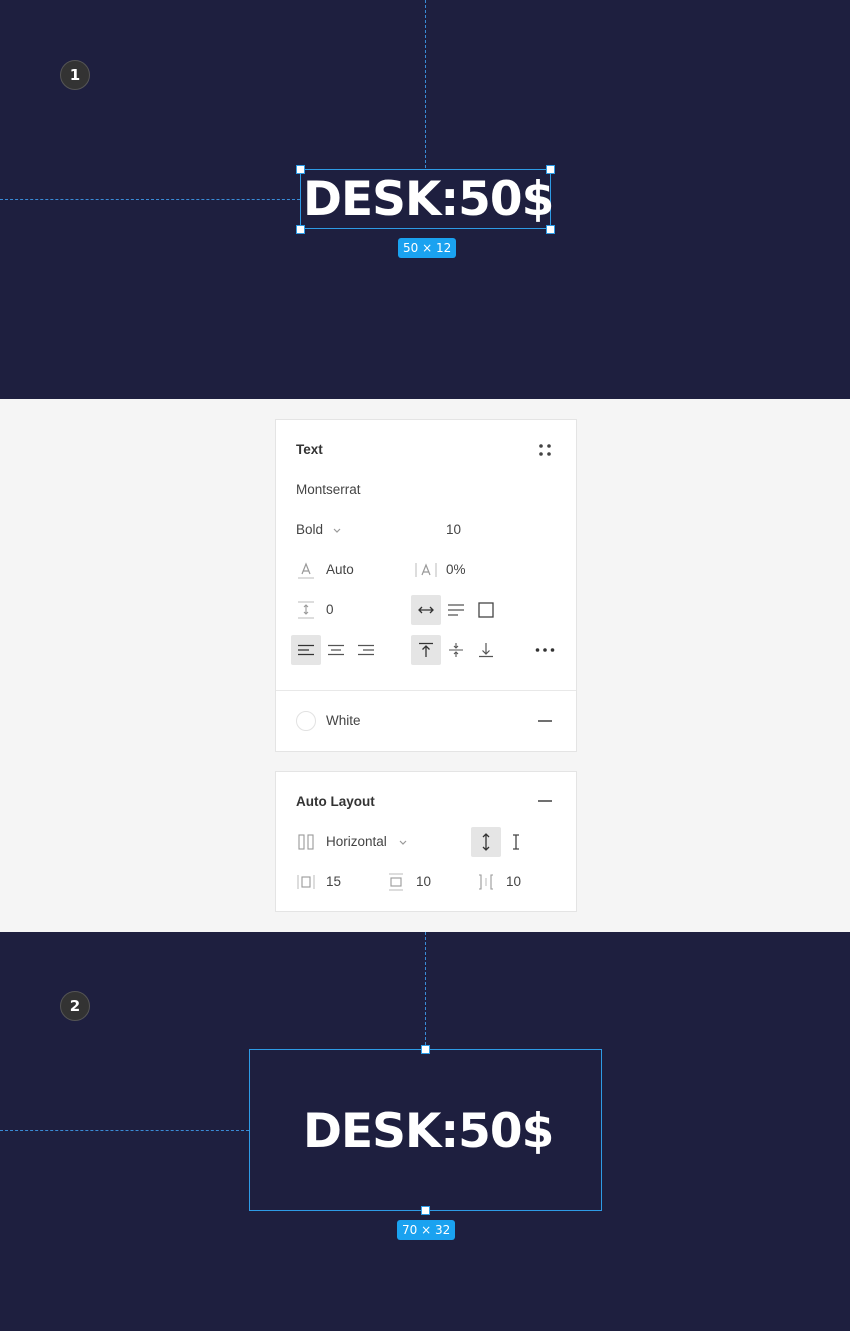  I want to click on line-height-icon, so click(306, 570).